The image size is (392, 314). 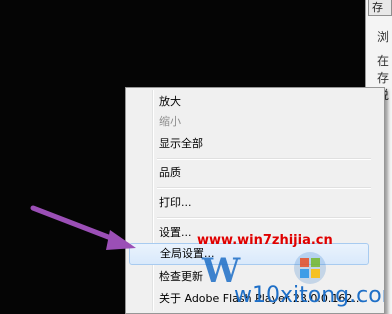 What do you see at coordinates (309, 295) in the screenshot?
I see `watermark-brand: w10xitong.com` at bounding box center [309, 295].